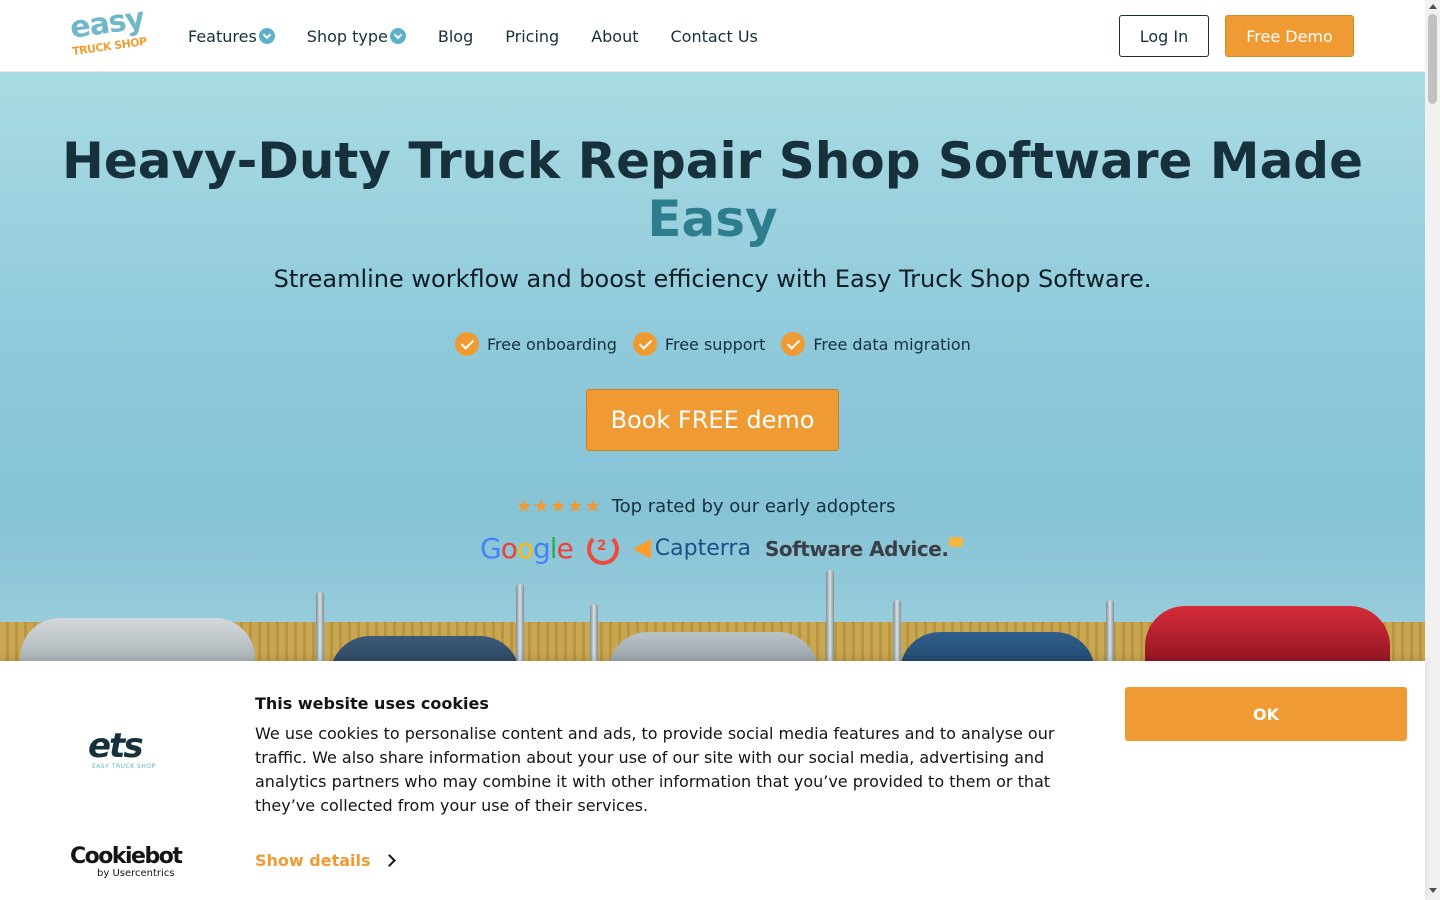  What do you see at coordinates (425, 649) in the screenshot?
I see `truck-navy` at bounding box center [425, 649].